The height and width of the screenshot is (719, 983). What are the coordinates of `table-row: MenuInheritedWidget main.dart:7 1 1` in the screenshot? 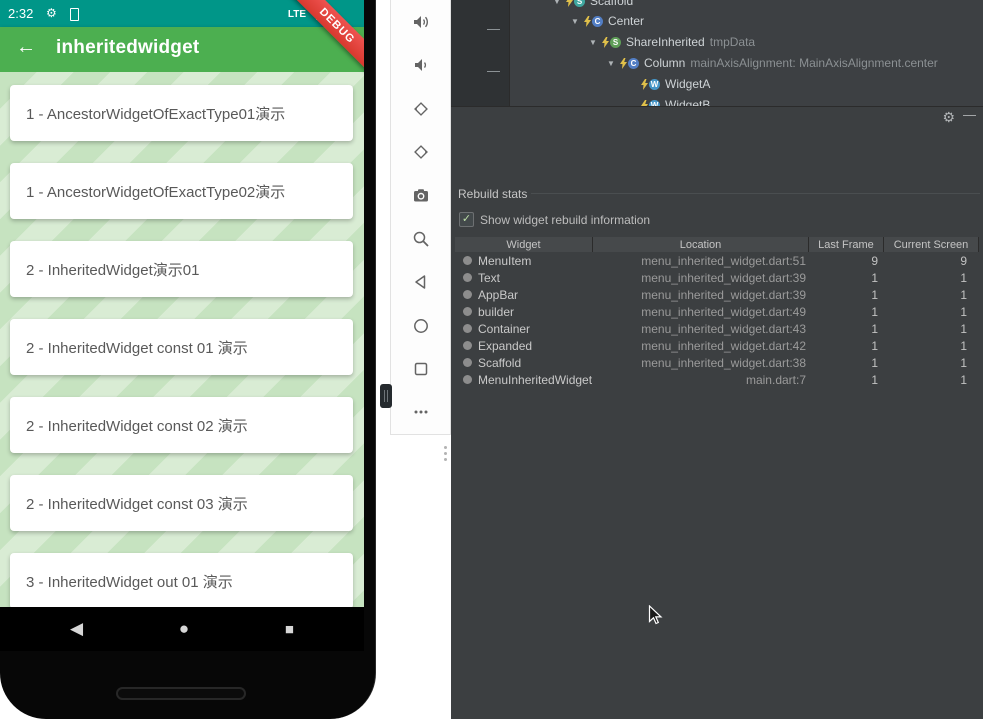 It's located at (717, 379).